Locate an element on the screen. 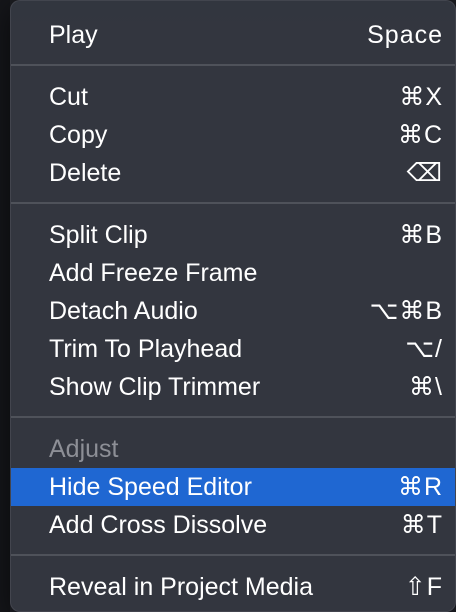 The height and width of the screenshot is (612, 456). timeline-edge is located at coordinates (5, 306).